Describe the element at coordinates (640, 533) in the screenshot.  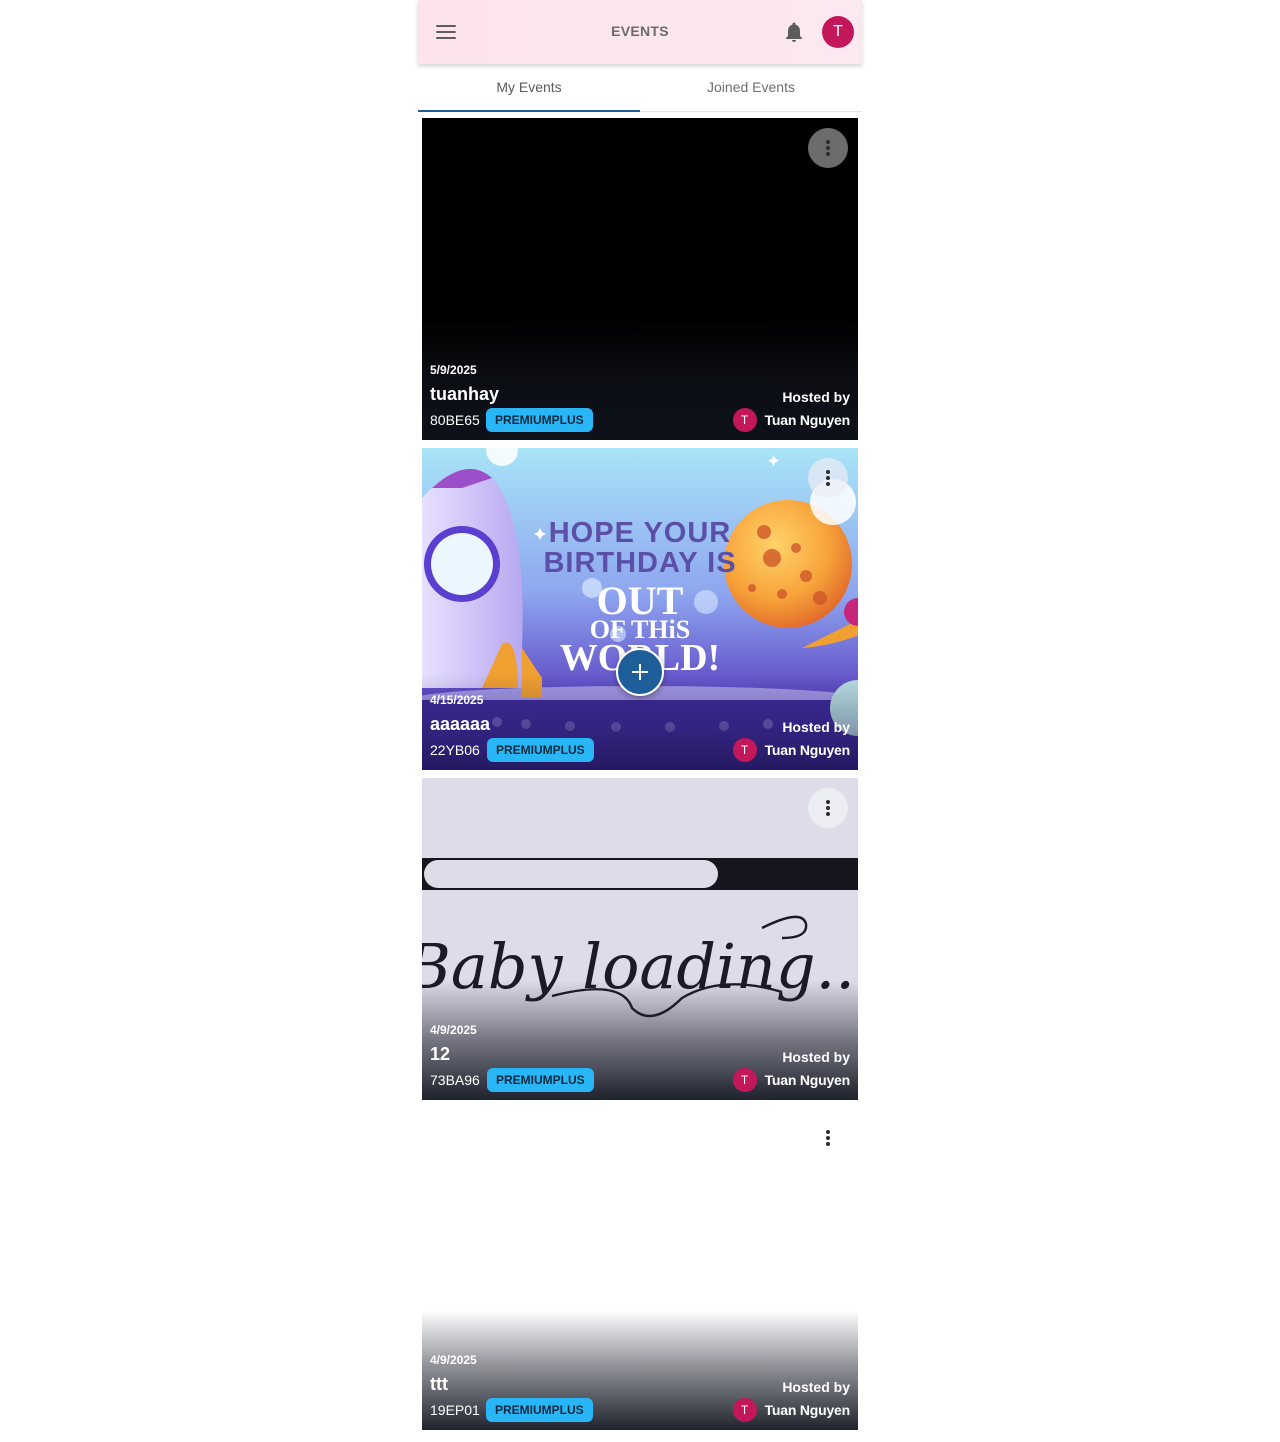
I see `cover-text-line: HOPE YOUR` at that location.